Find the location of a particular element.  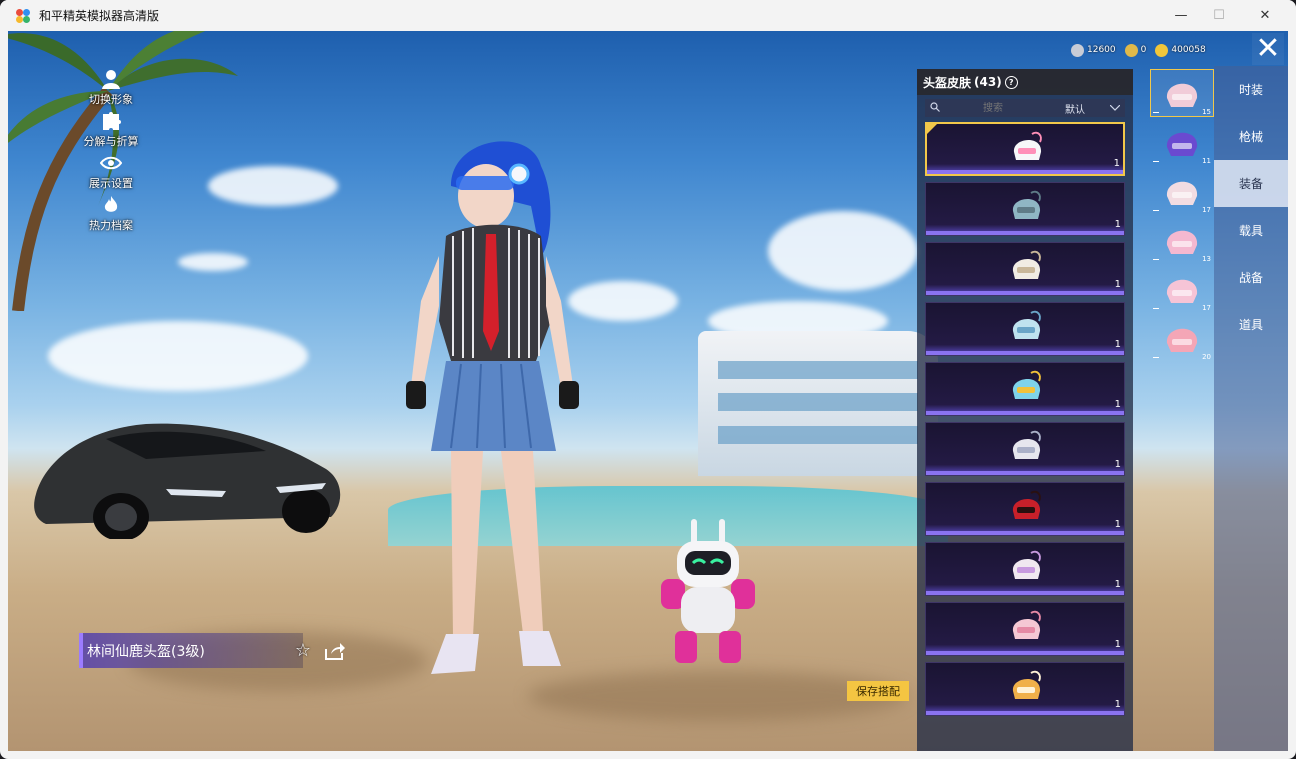

category-thumbnail: 13 is located at coordinates (1182, 240).